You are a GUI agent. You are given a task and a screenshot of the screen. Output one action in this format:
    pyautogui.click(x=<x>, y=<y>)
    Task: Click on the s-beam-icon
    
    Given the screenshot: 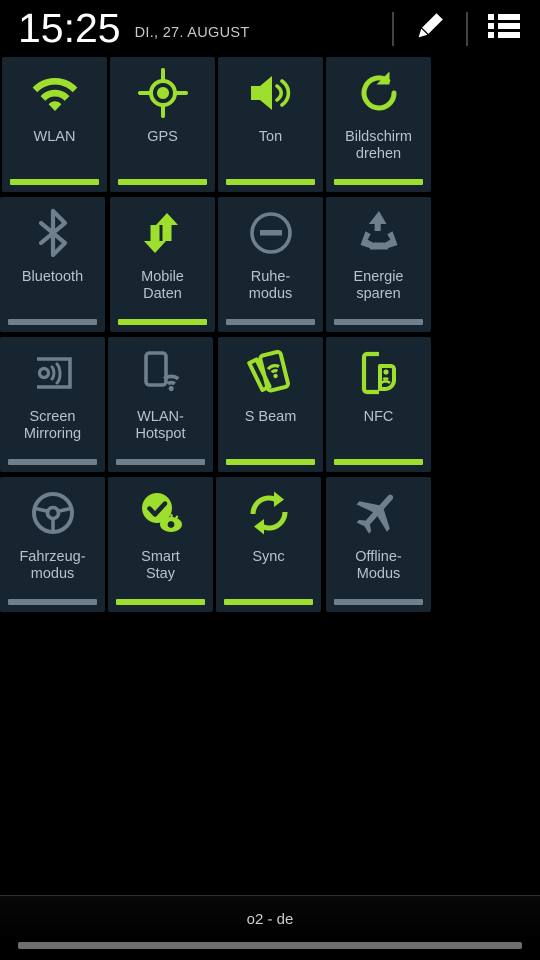 What is the action you would take?
    pyautogui.click(x=270, y=373)
    